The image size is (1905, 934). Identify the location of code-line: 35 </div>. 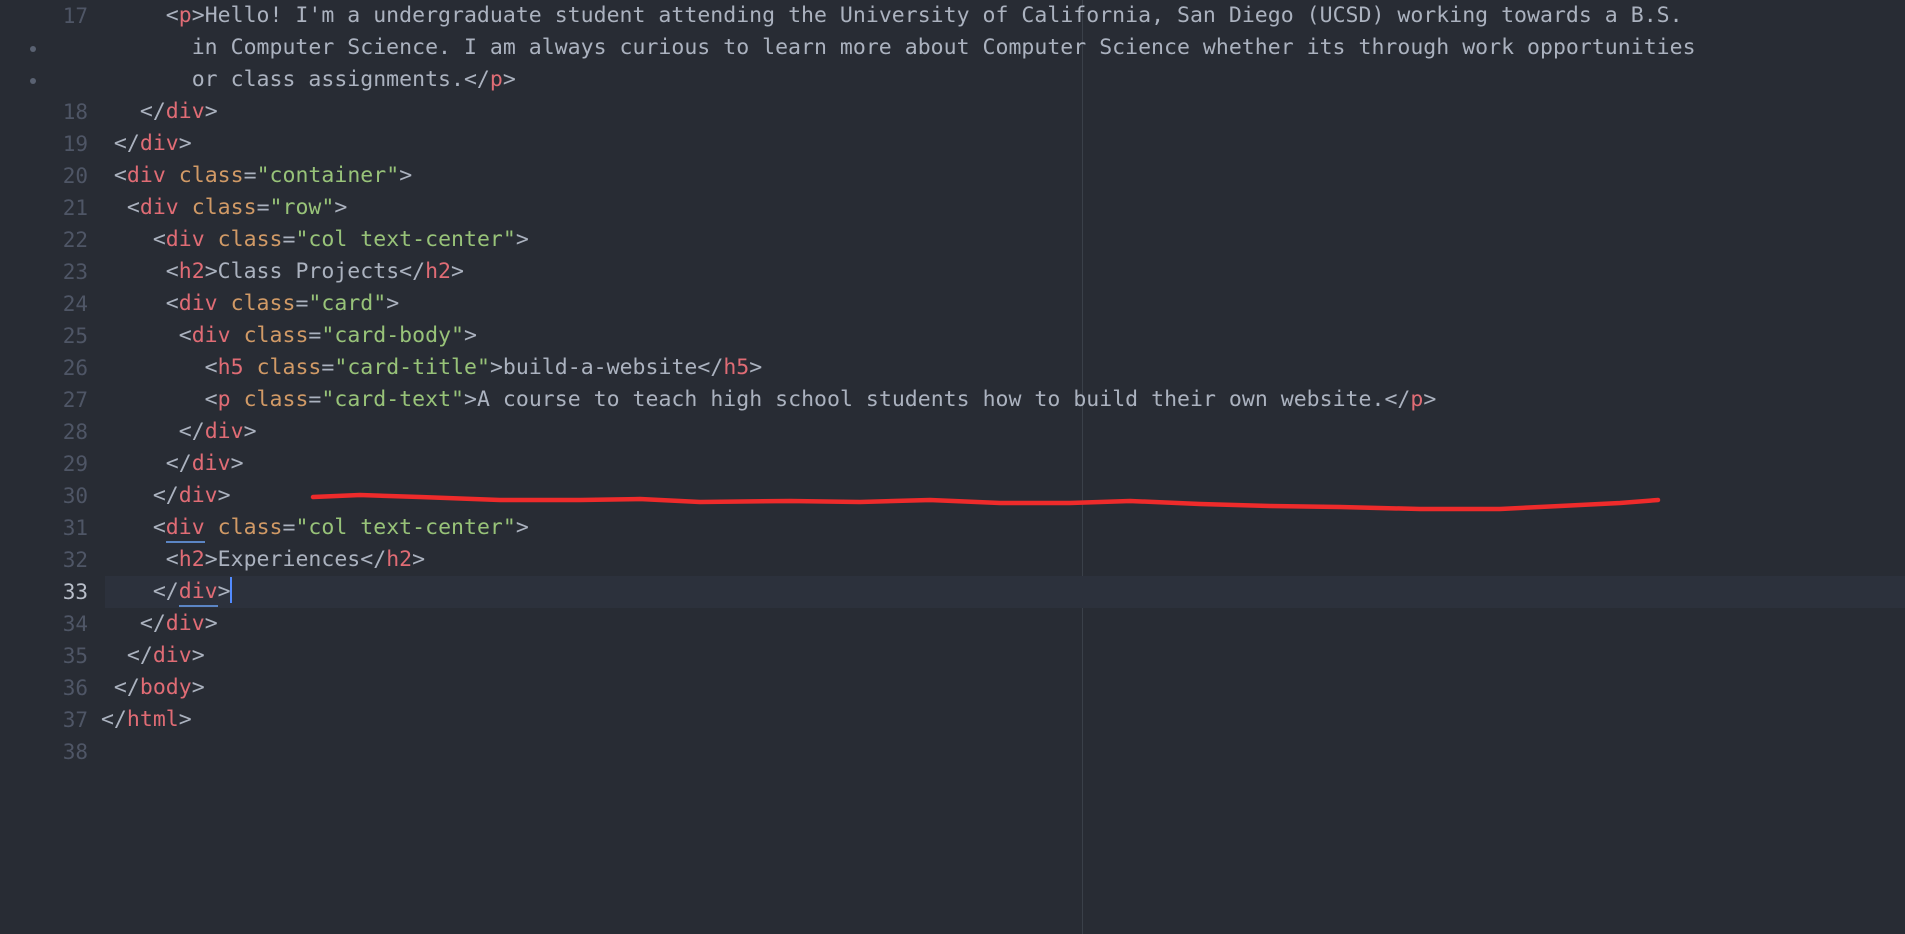
(952, 656).